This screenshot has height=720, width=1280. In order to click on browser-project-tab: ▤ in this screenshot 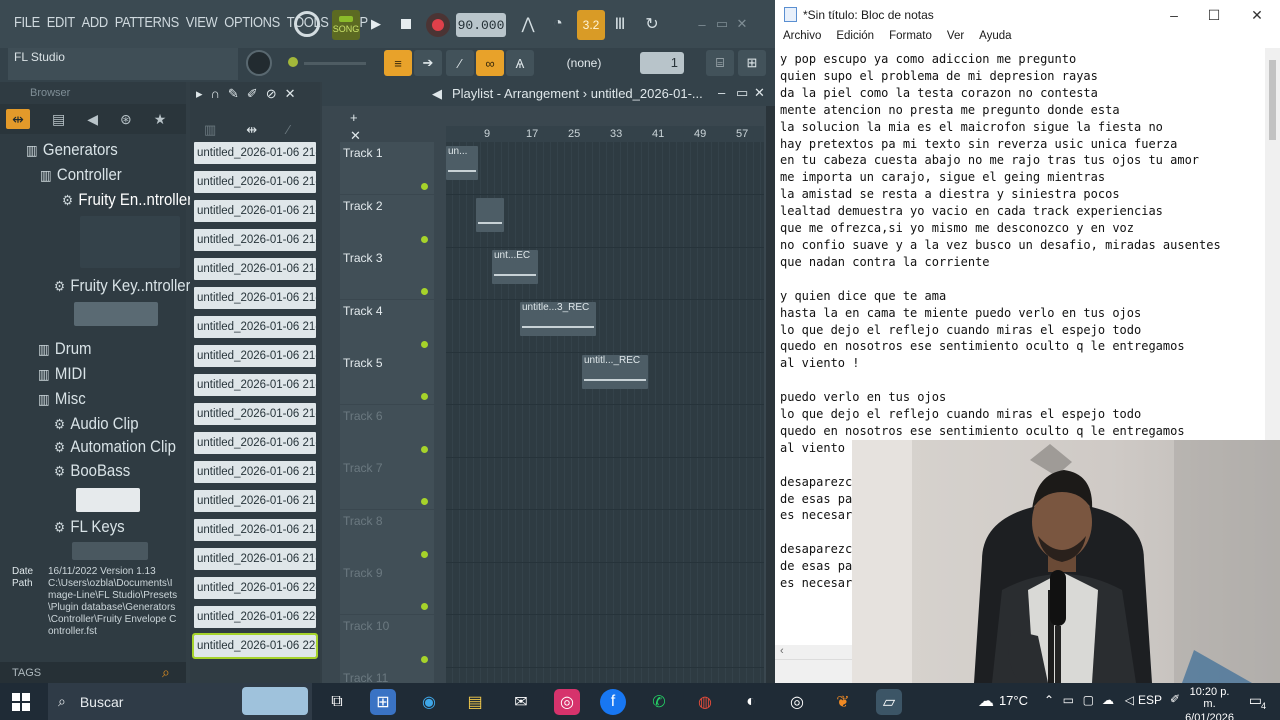, I will do `click(58, 119)`.